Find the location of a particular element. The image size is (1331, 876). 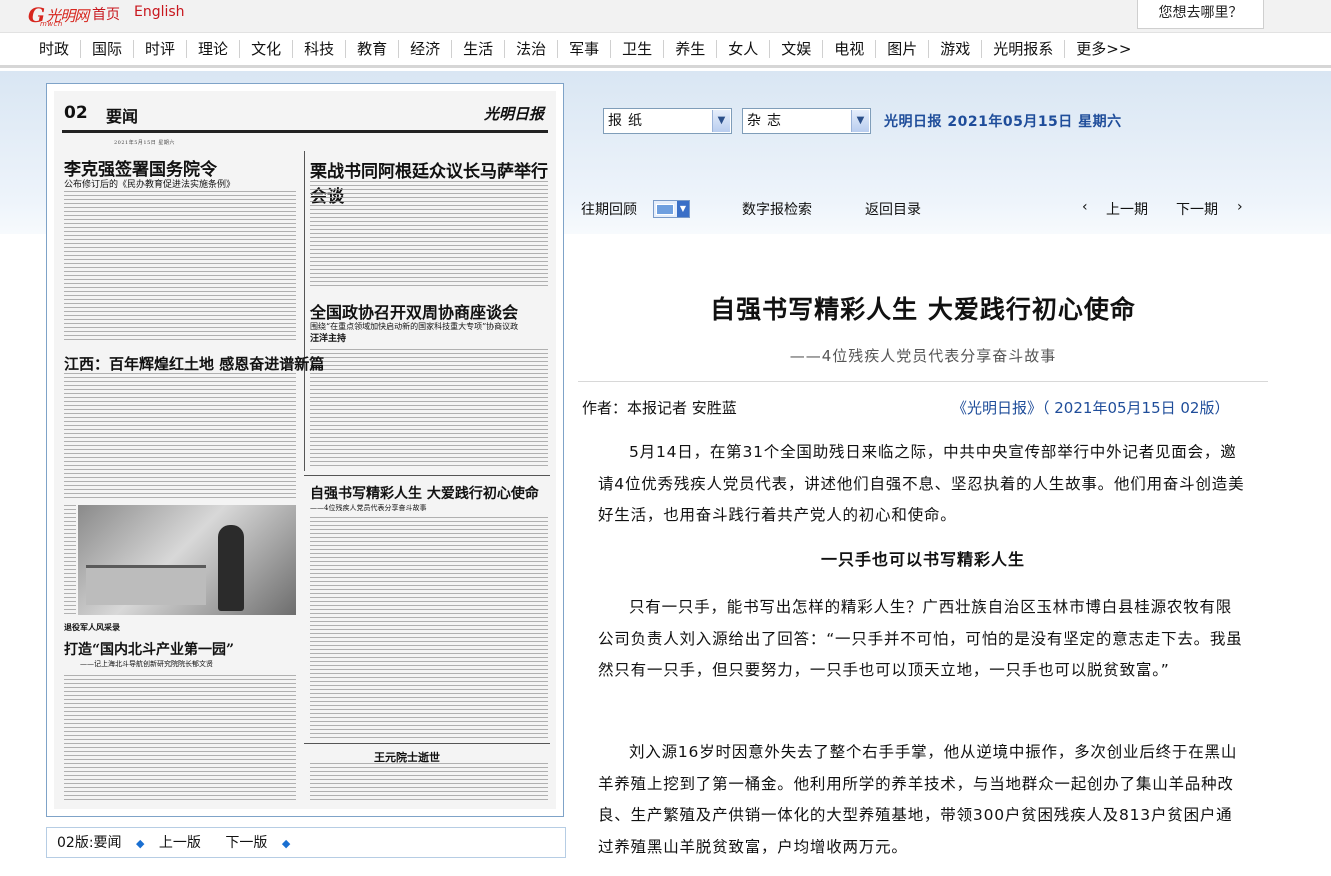

top-links: 首页 English is located at coordinates (138, 14).